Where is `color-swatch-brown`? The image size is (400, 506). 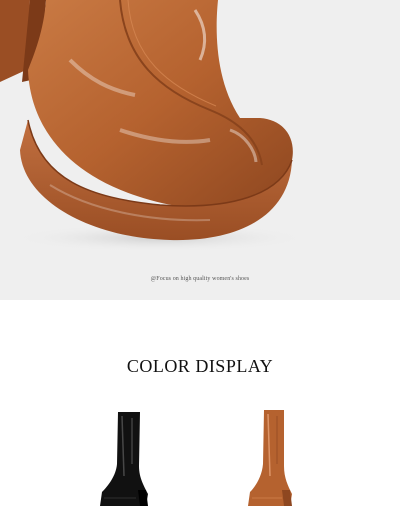 color-swatch-brown is located at coordinates (272, 456).